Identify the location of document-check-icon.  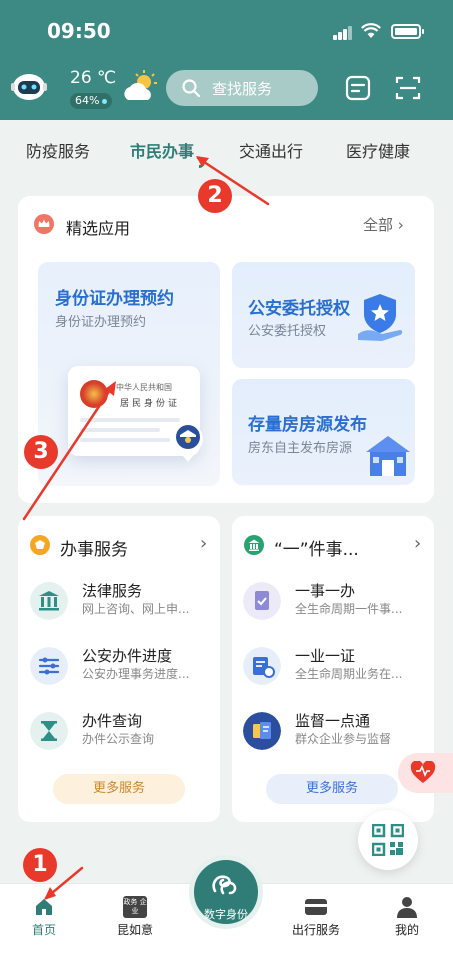
(262, 601).